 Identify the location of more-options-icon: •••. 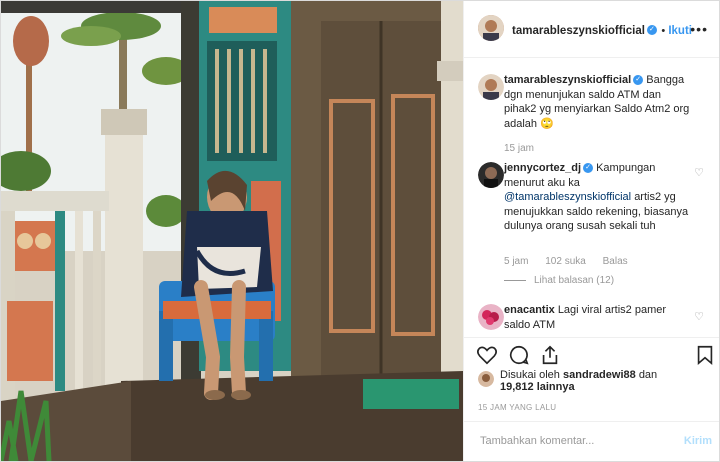
(699, 29).